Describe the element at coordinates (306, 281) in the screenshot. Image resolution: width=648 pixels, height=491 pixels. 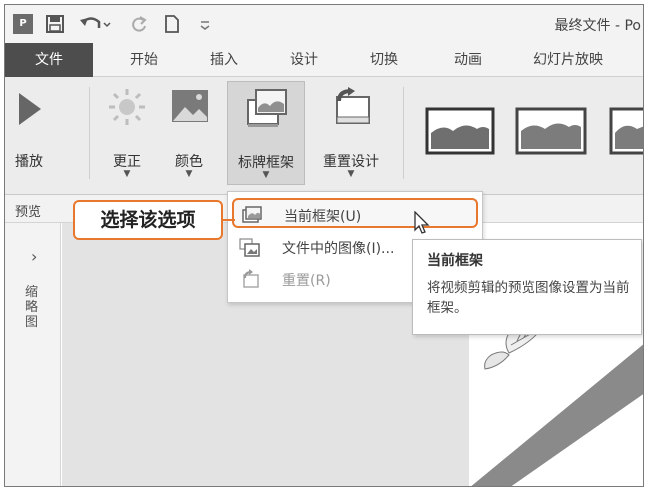
I see `menu-item-label: 重置(R)` at that location.